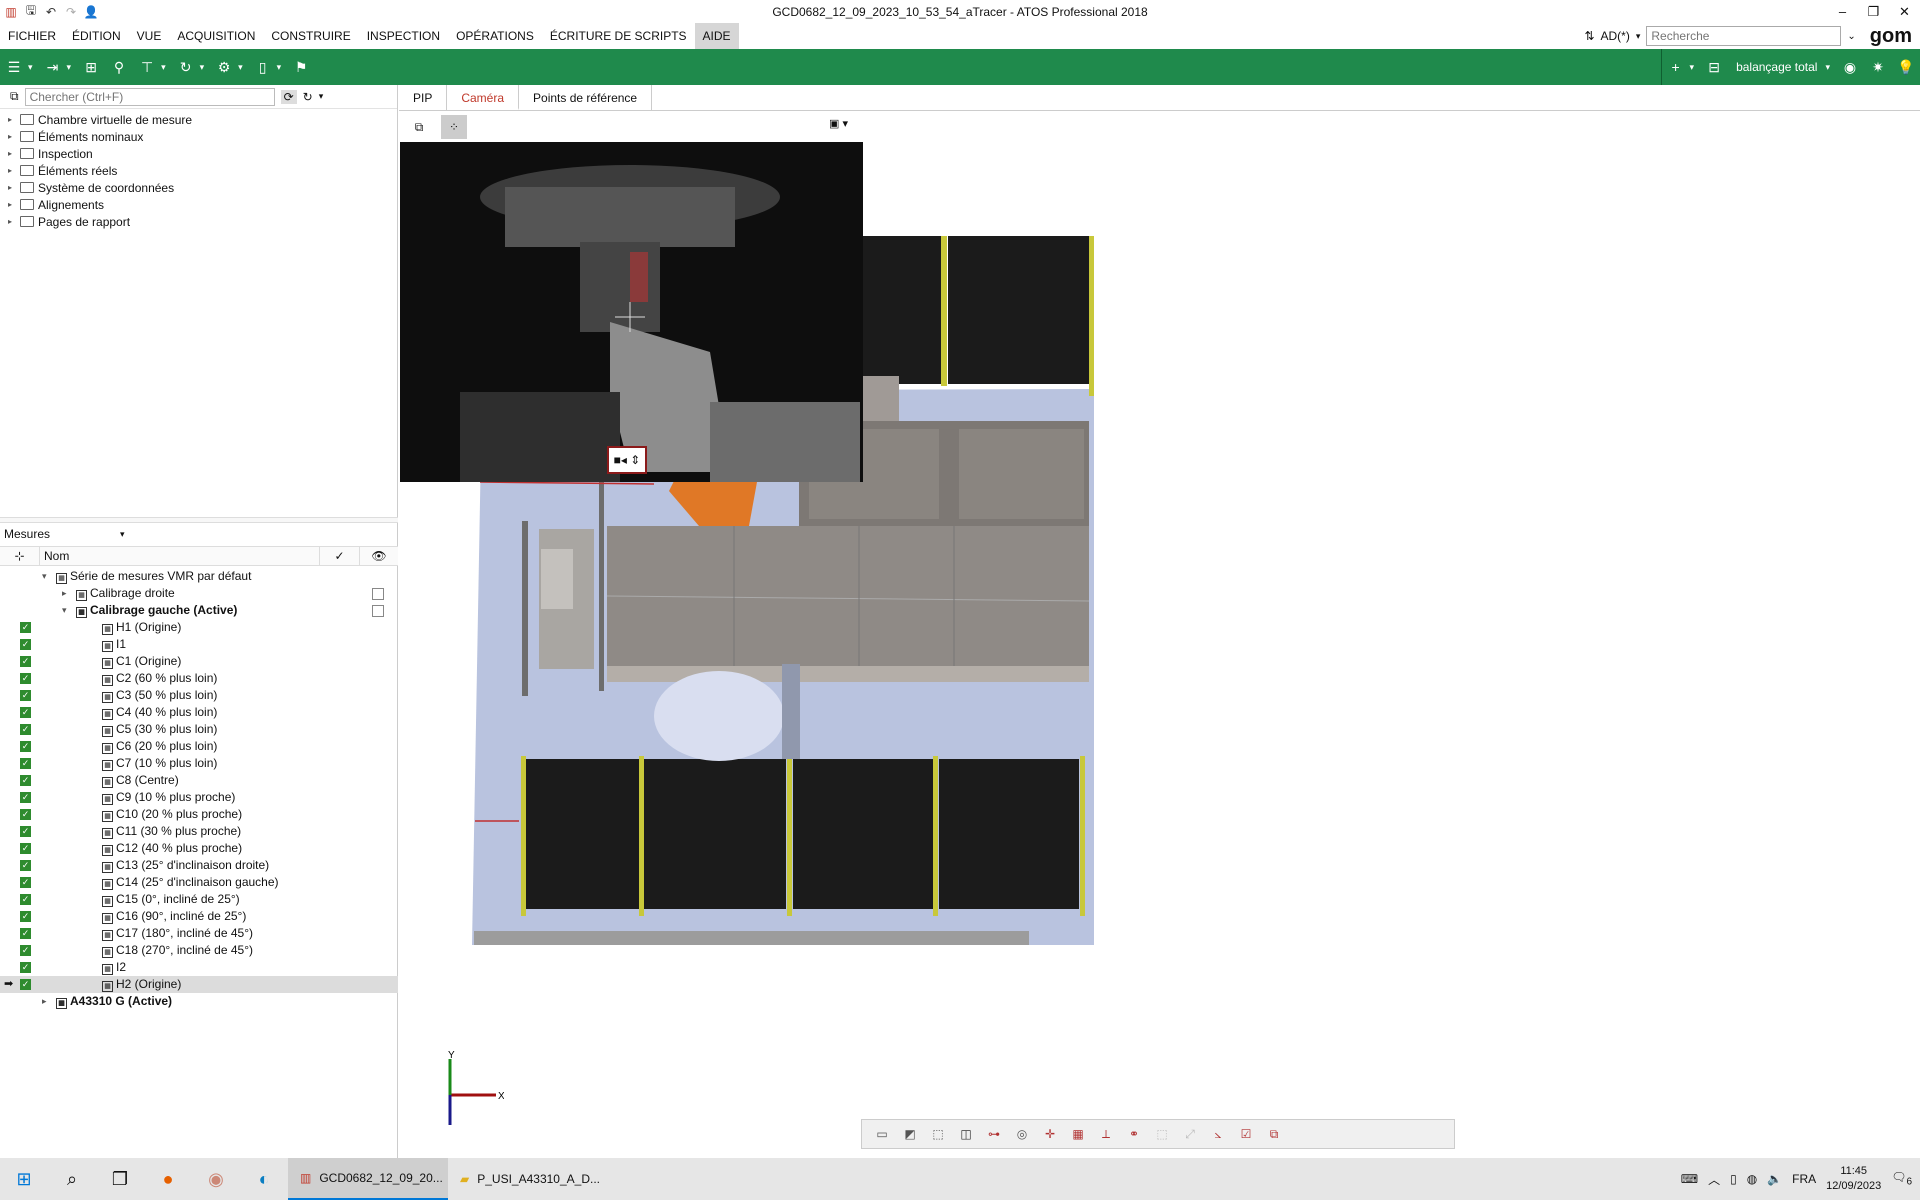 The height and width of the screenshot is (1200, 1920). What do you see at coordinates (586, 97) in the screenshot?
I see `tab-reference-points: Points de référence` at bounding box center [586, 97].